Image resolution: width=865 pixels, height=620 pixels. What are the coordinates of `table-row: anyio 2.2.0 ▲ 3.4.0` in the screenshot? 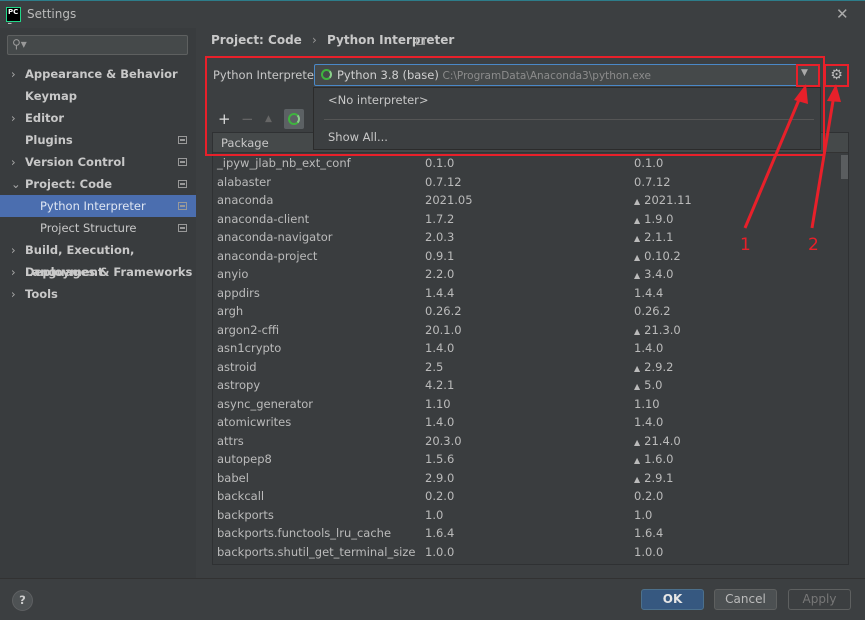 It's located at (527, 274).